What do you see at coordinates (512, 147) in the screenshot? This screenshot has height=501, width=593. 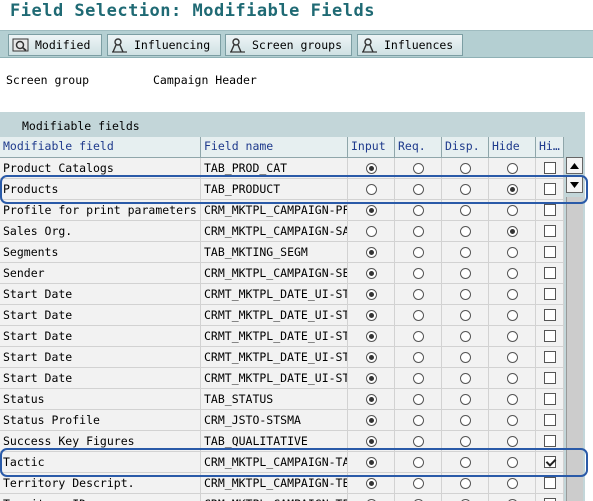 I see `col-header-hide: Hide` at bounding box center [512, 147].